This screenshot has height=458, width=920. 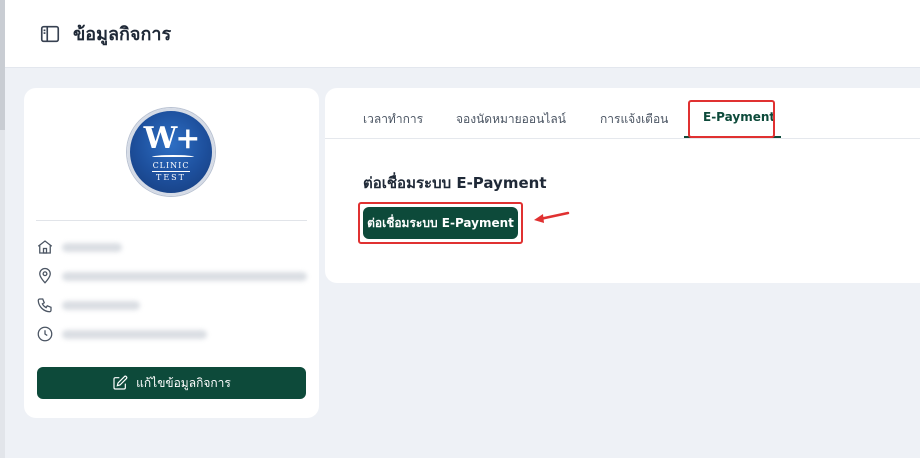 What do you see at coordinates (171, 176) in the screenshot?
I see `logo-line-2: TEST` at bounding box center [171, 176].